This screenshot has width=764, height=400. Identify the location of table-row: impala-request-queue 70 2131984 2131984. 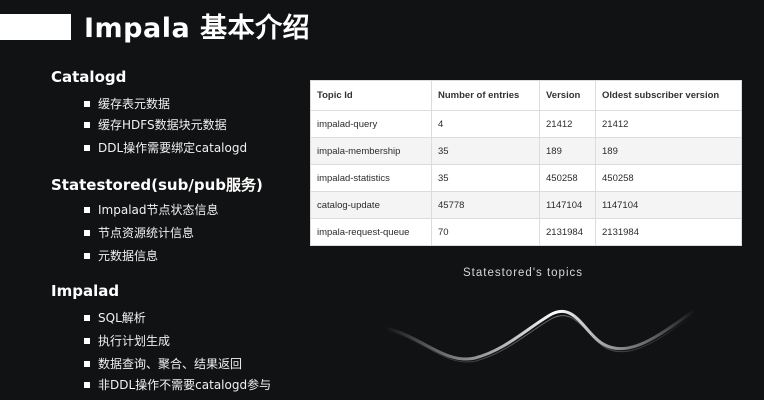
(526, 232).